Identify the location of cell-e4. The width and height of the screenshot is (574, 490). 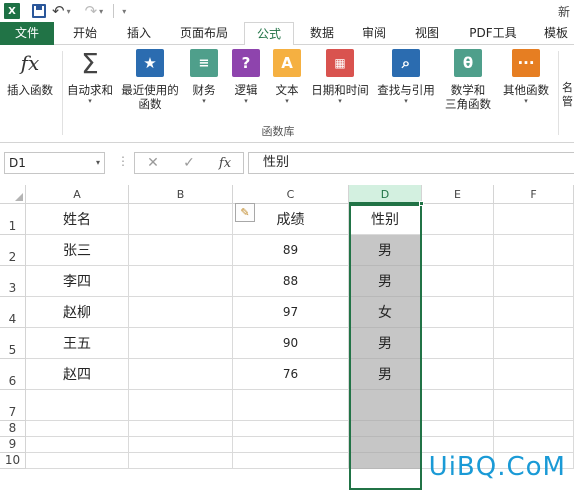
(458, 312).